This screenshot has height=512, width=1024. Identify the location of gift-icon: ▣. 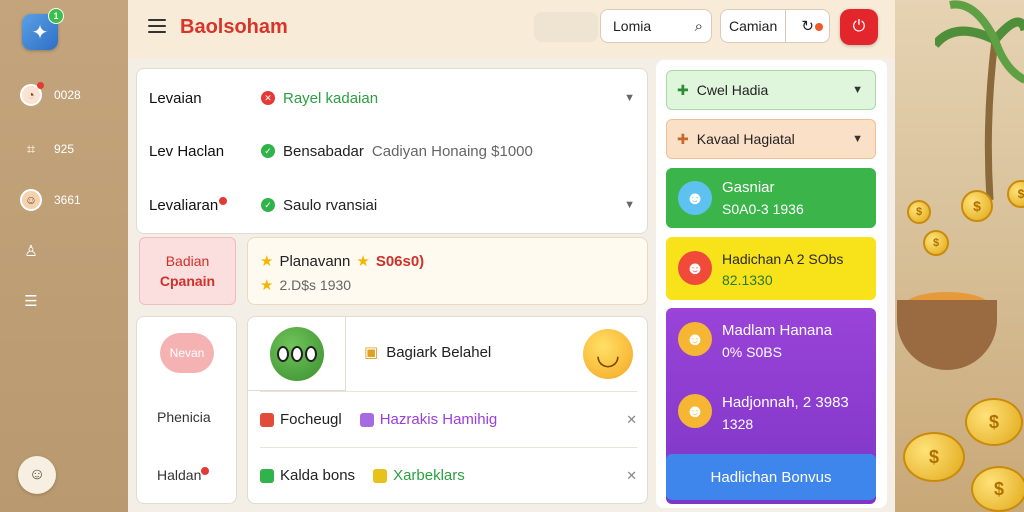
(371, 352).